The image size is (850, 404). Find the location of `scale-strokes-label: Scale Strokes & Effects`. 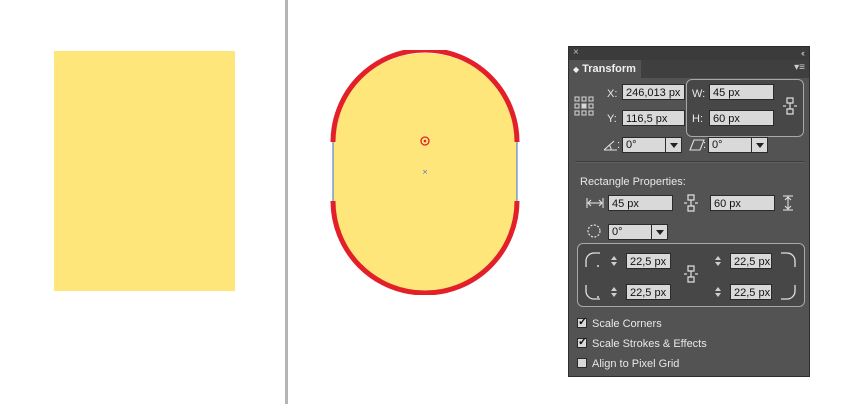

scale-strokes-label: Scale Strokes & Effects is located at coordinates (649, 344).